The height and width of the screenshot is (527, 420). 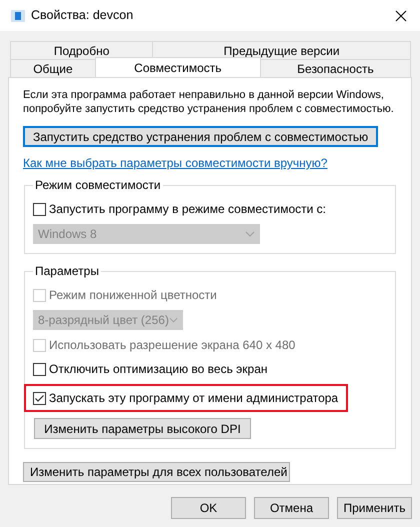 I want to click on checkbox-label: Отключить оптимизацию во весь экран, so click(x=158, y=369).